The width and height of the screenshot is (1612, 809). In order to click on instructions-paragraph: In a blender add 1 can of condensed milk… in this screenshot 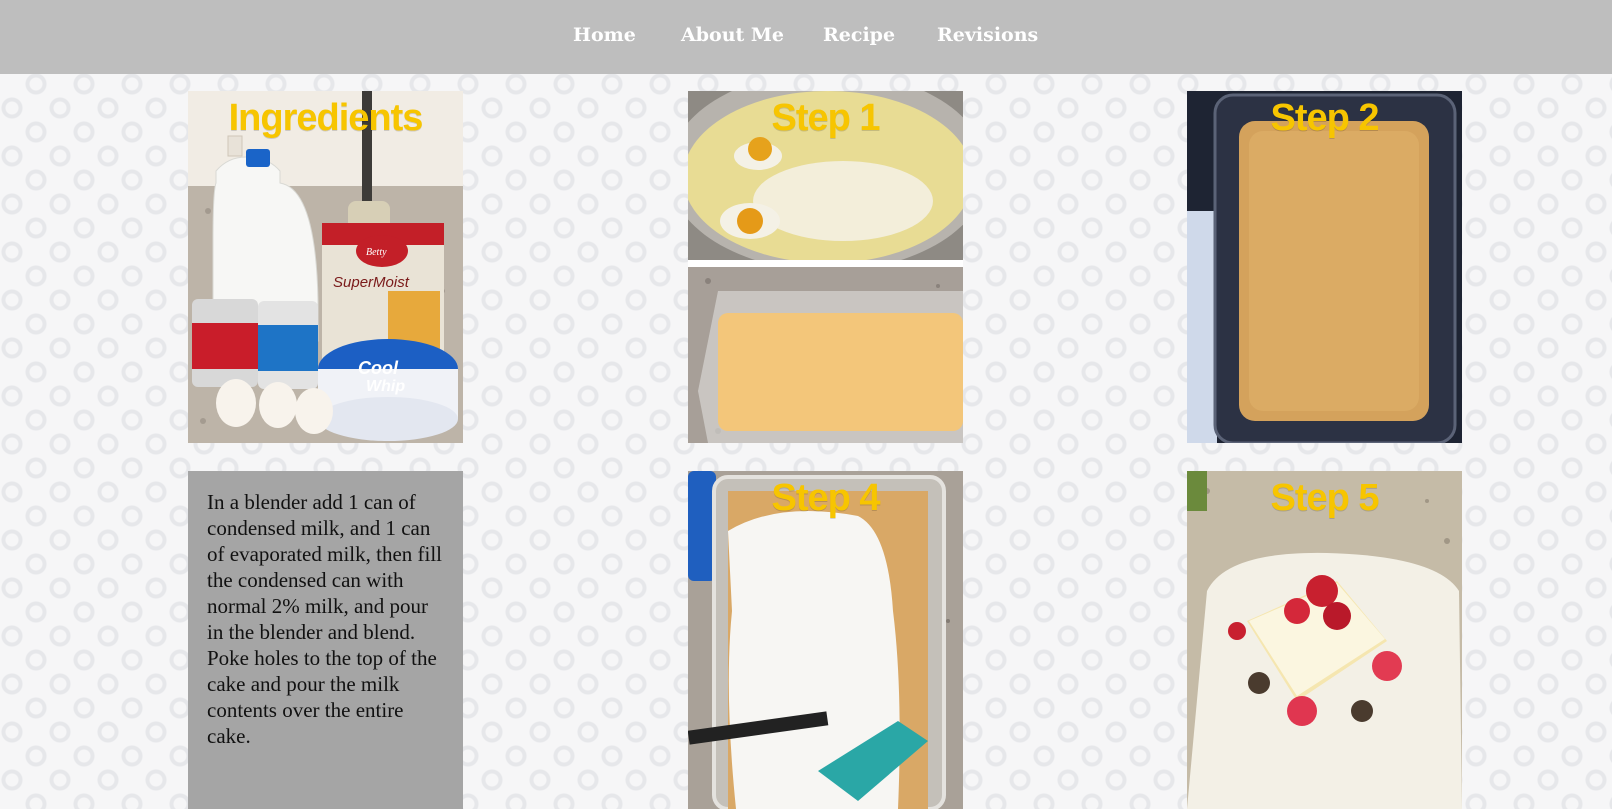, I will do `click(325, 567)`.